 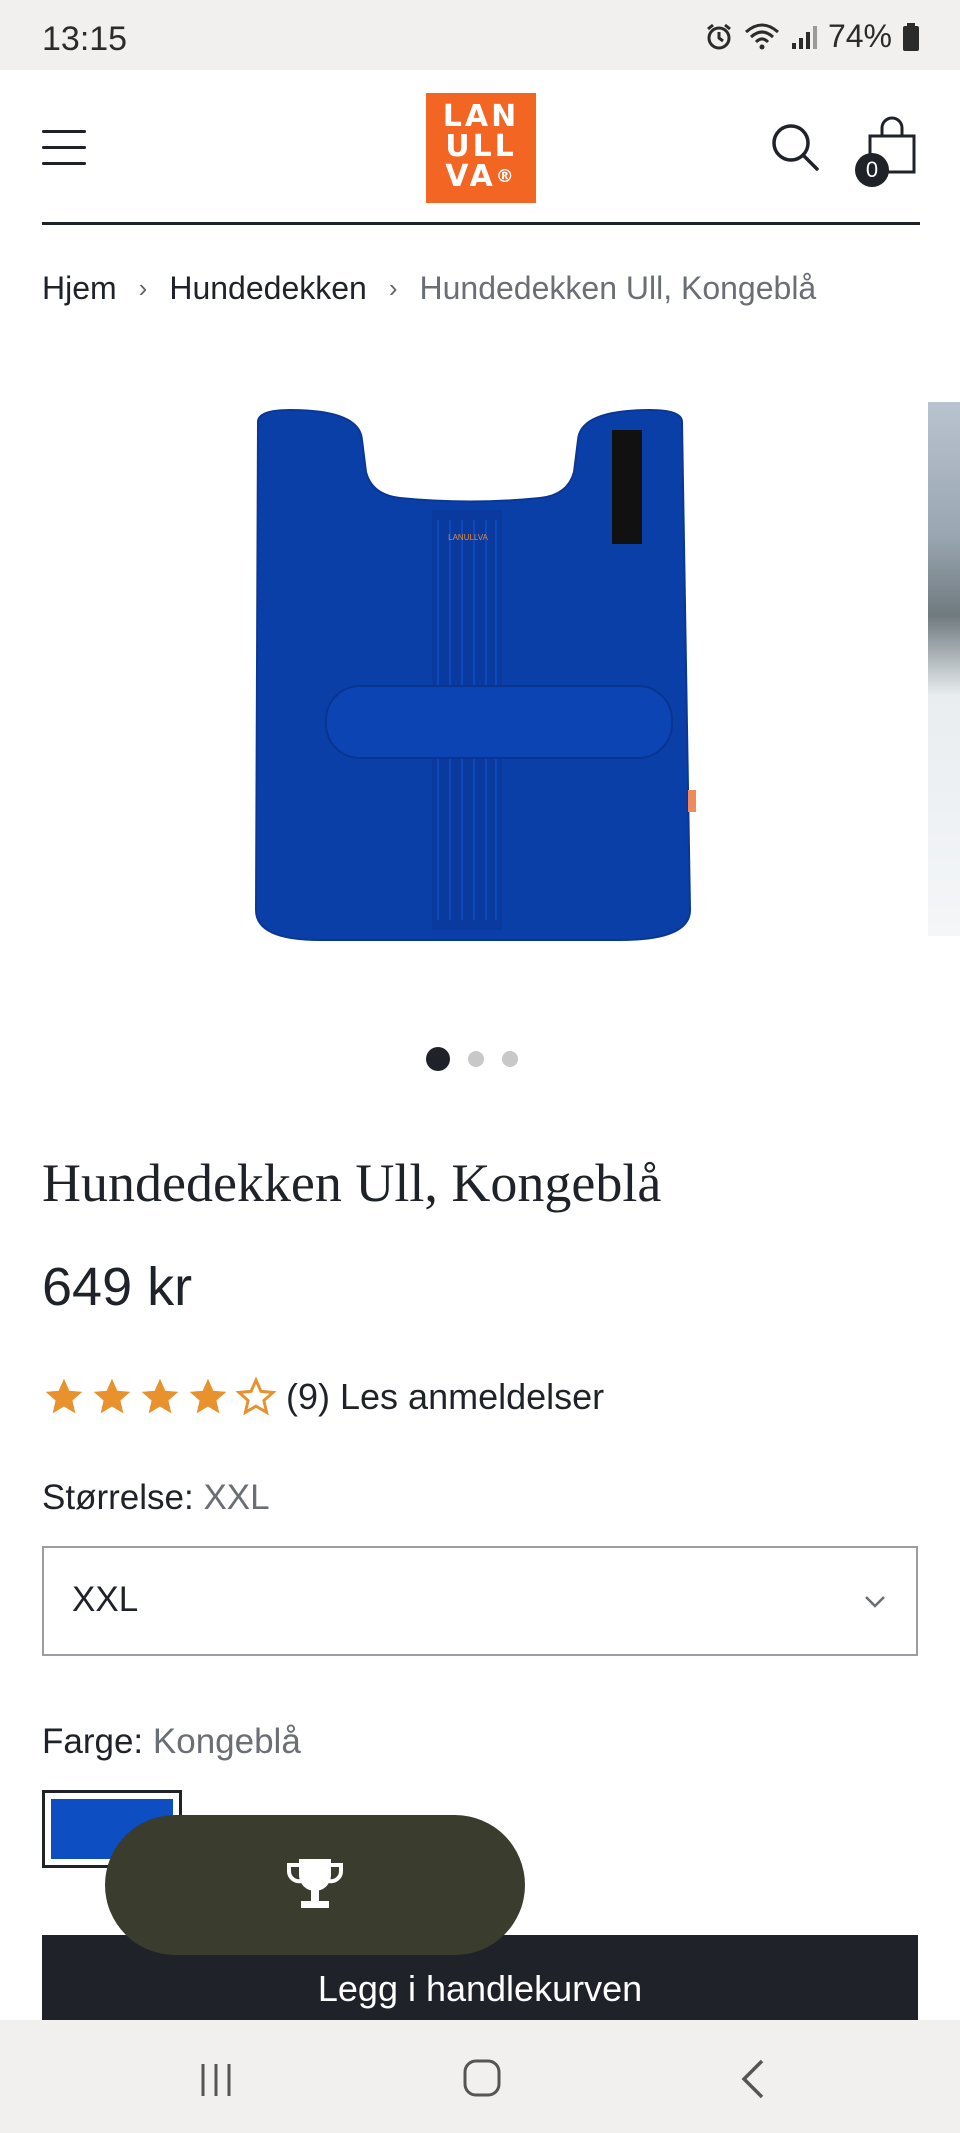 What do you see at coordinates (761, 36) in the screenshot?
I see `wifi-icon` at bounding box center [761, 36].